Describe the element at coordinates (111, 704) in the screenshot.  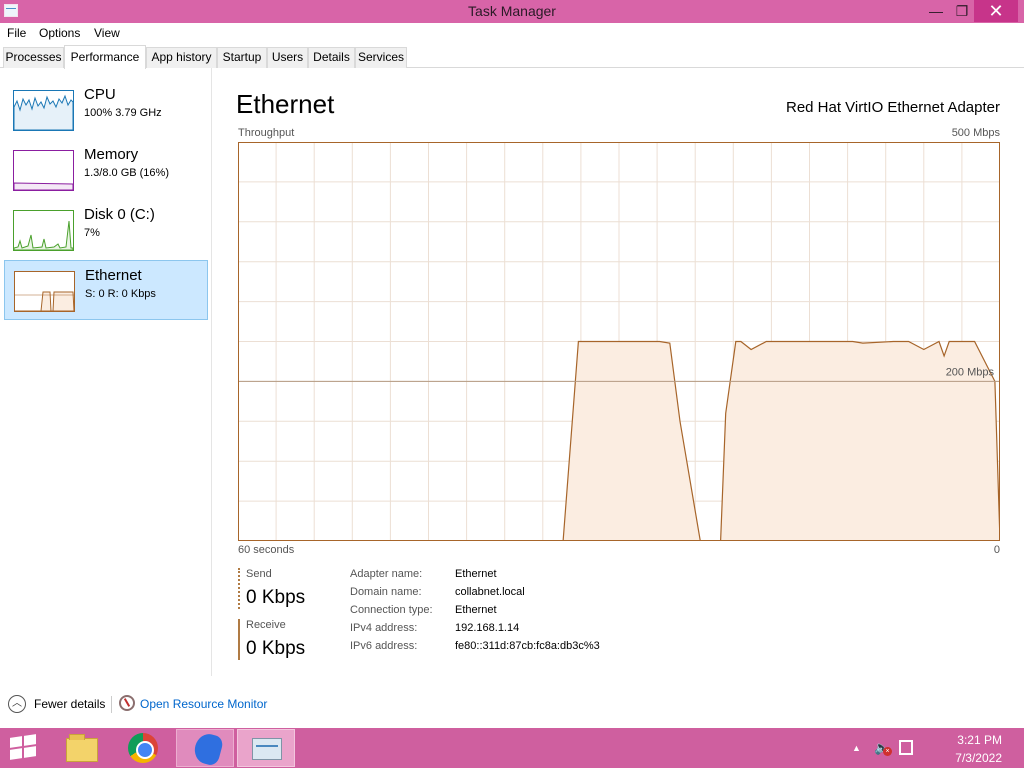
I see `divider` at that location.